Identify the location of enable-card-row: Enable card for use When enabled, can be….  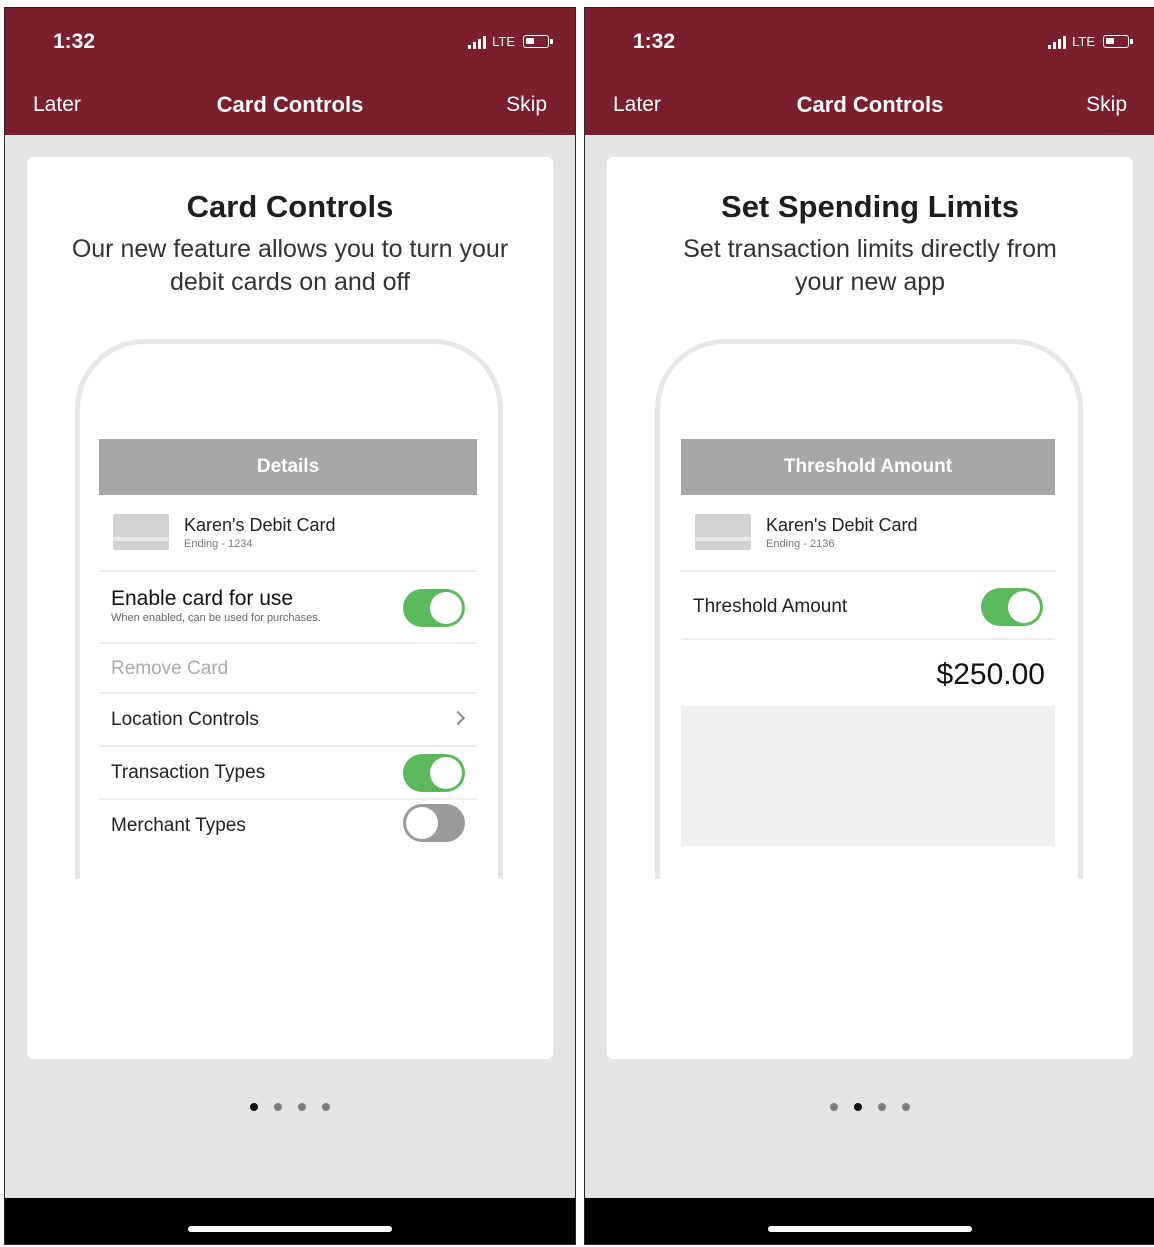
(288, 608).